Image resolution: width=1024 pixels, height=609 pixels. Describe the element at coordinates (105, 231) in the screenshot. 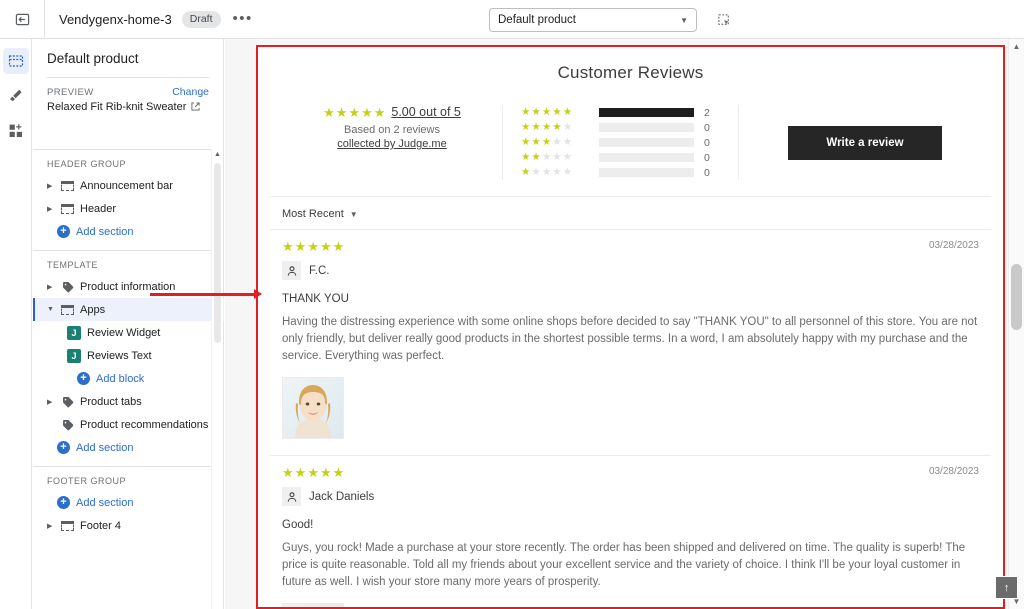

I see `add-section-label: Add section` at that location.